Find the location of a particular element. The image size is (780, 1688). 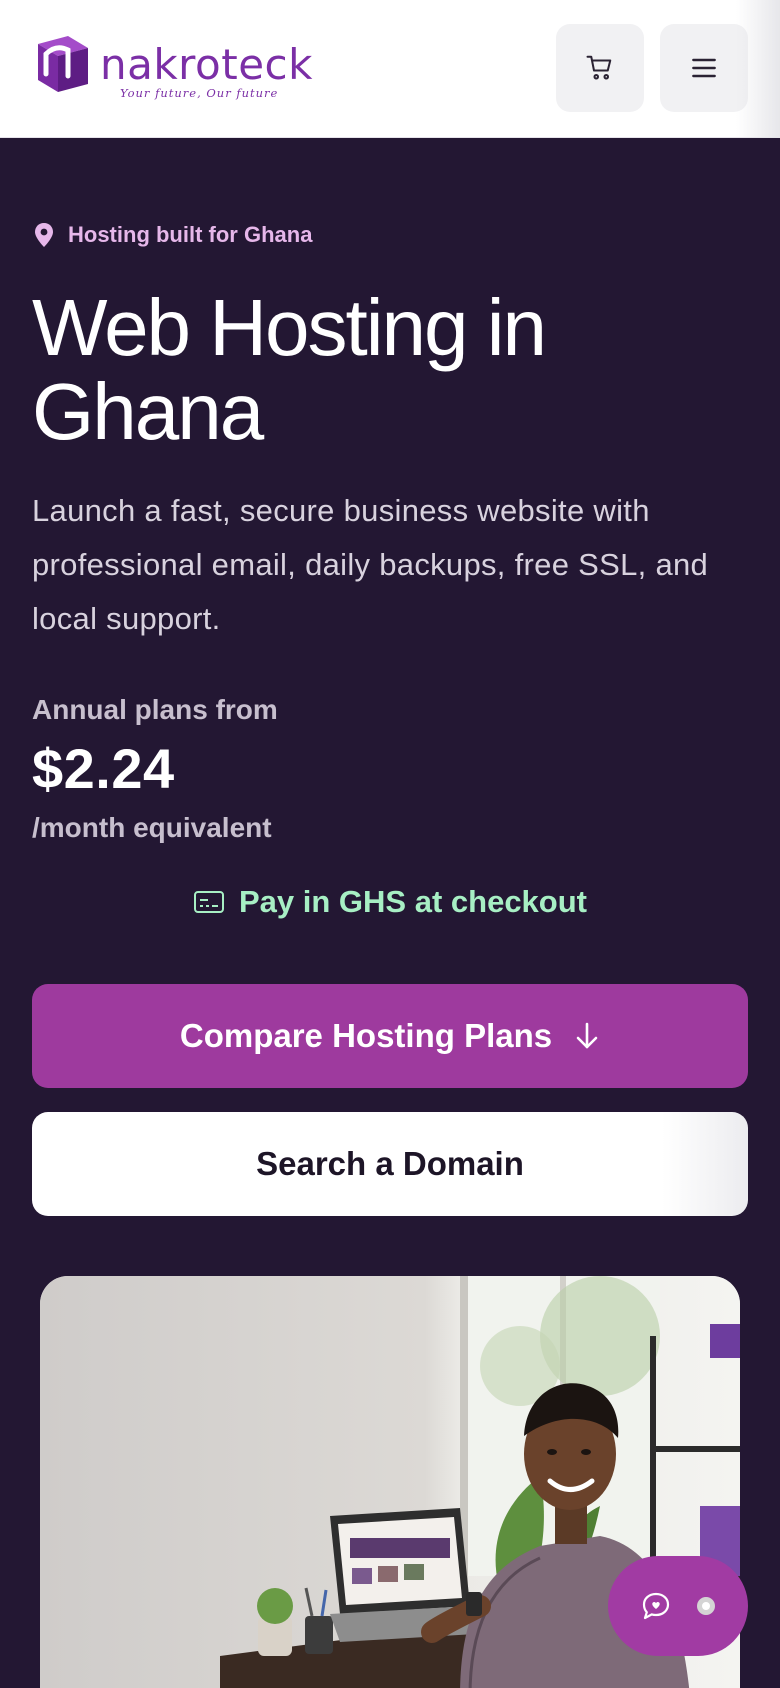

annual-plans-label: Annual plans from is located at coordinates (155, 709).